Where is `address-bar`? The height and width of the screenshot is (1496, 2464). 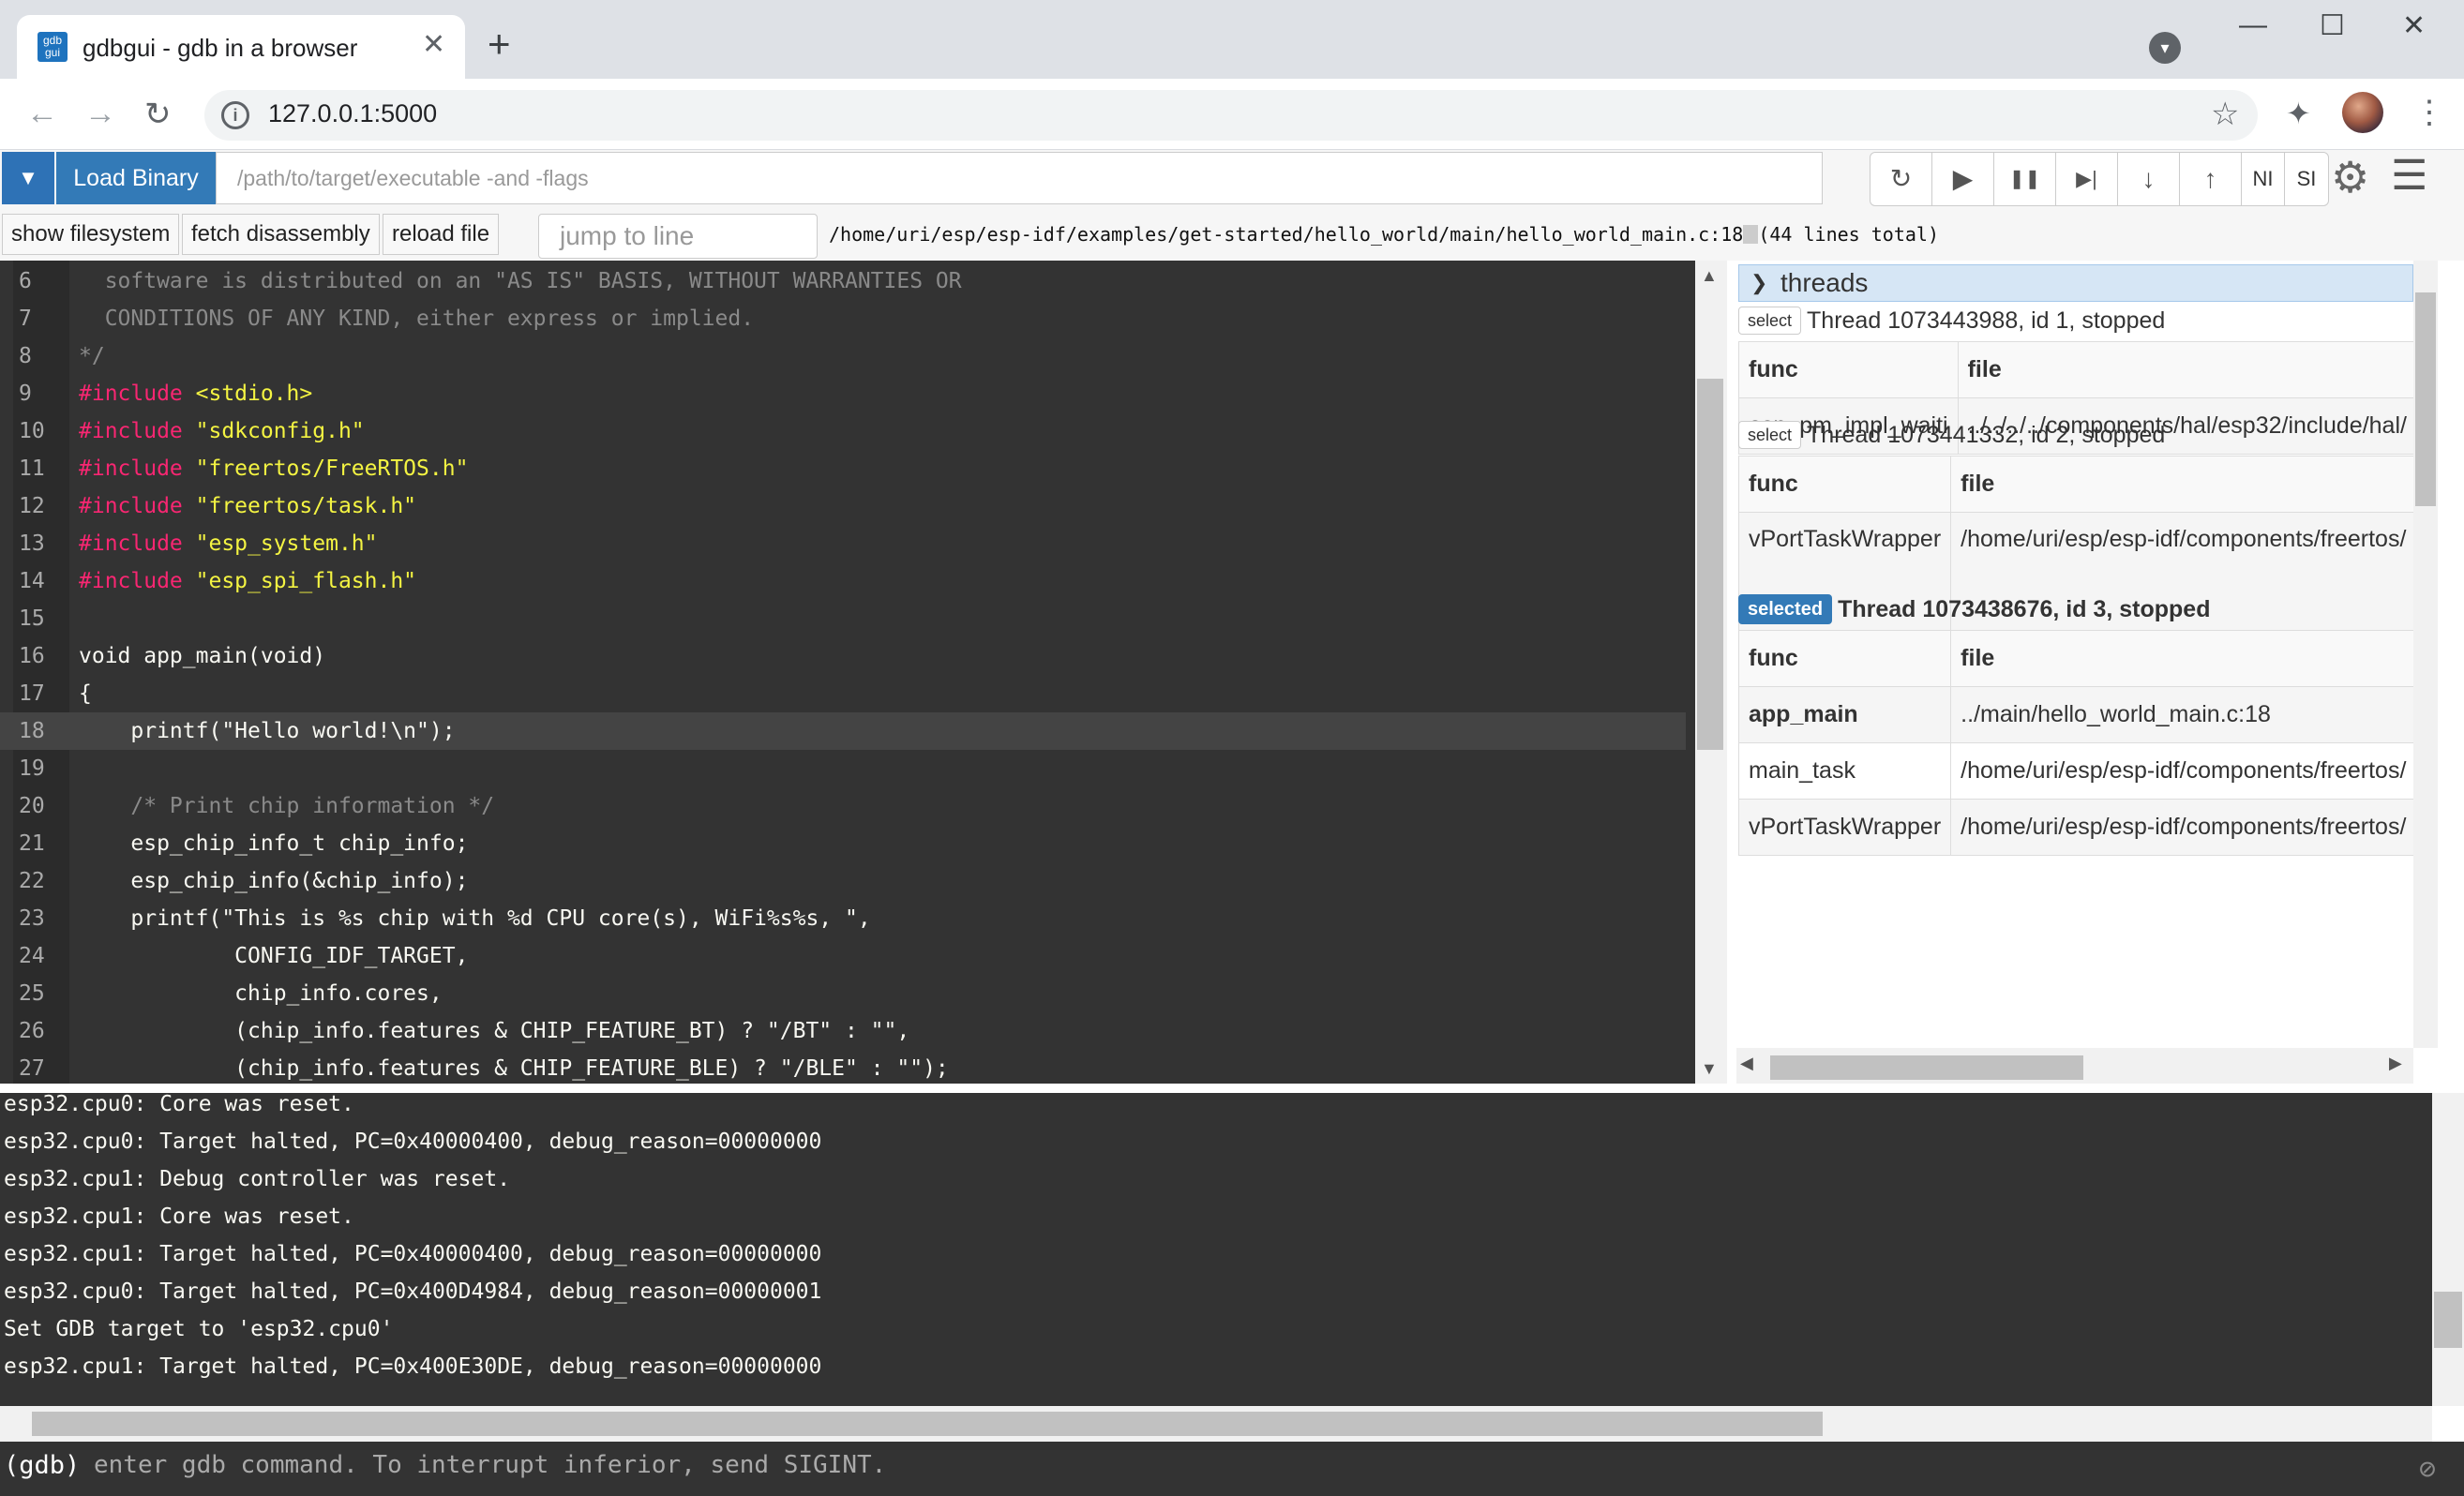 address-bar is located at coordinates (1231, 115).